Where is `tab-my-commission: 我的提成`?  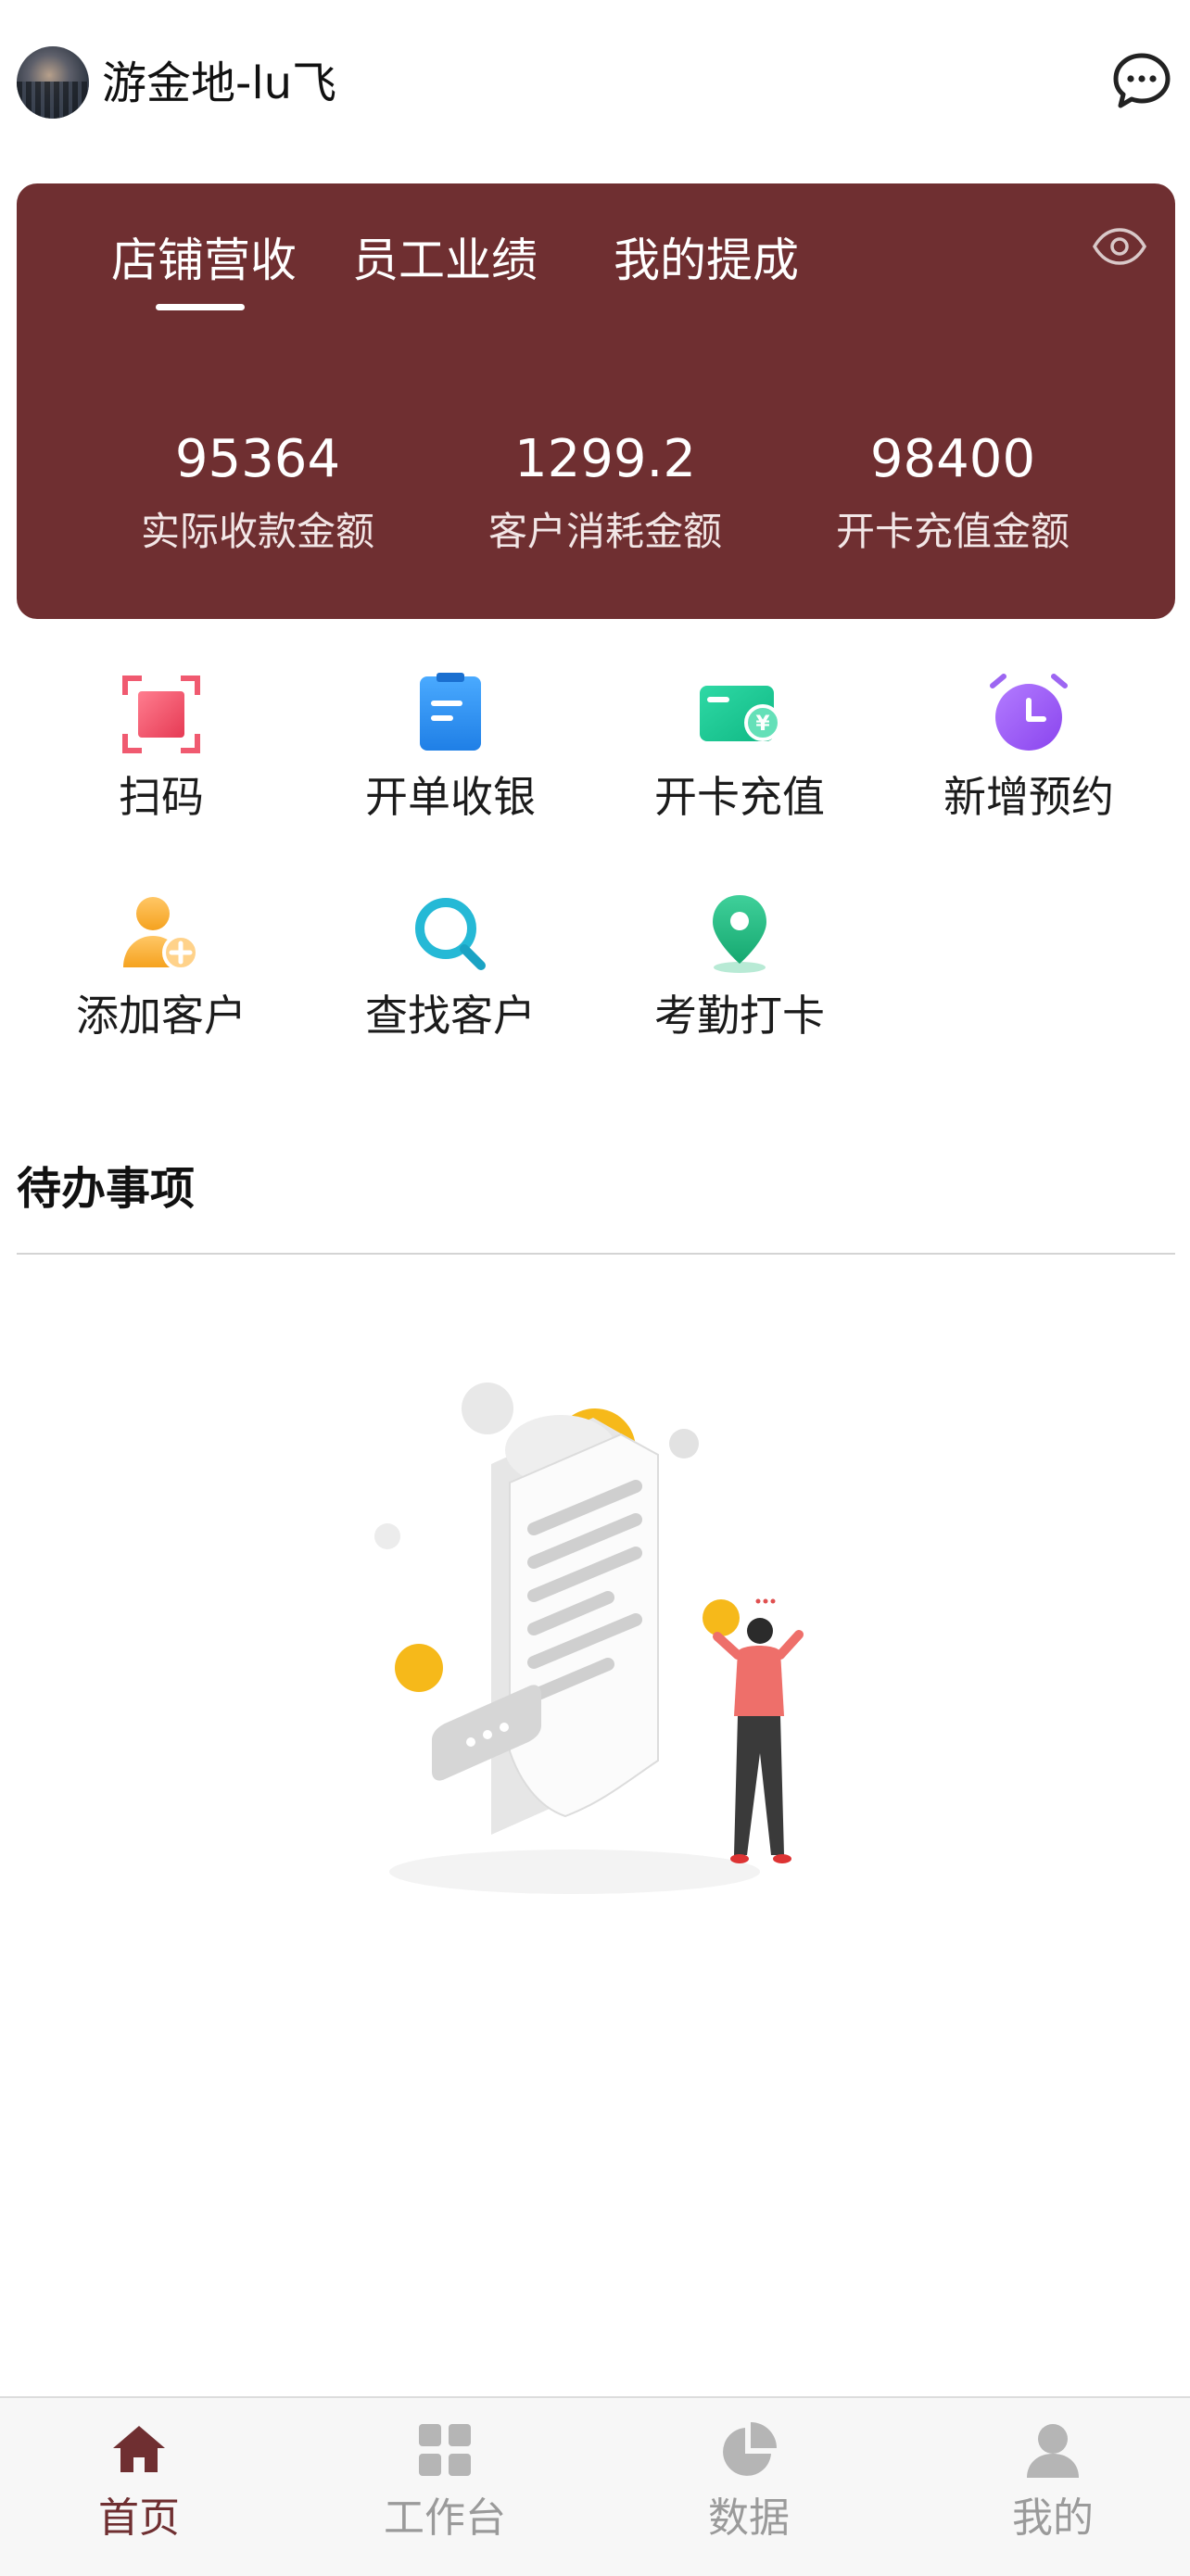
tab-my-commission: 我的提成 is located at coordinates (706, 260).